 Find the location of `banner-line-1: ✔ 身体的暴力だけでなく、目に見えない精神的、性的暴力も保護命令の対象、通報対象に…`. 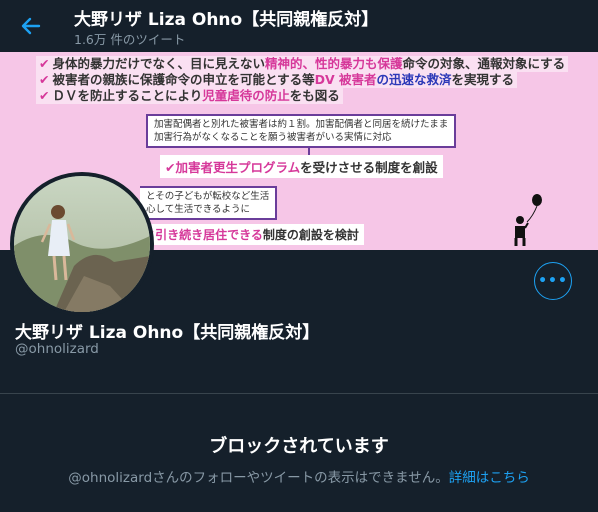

banner-line-1: ✔ 身体的暴力だけでなく、目に見えない精神的、性的暴力も保護命令の対象、通報対象に… is located at coordinates (302, 64).